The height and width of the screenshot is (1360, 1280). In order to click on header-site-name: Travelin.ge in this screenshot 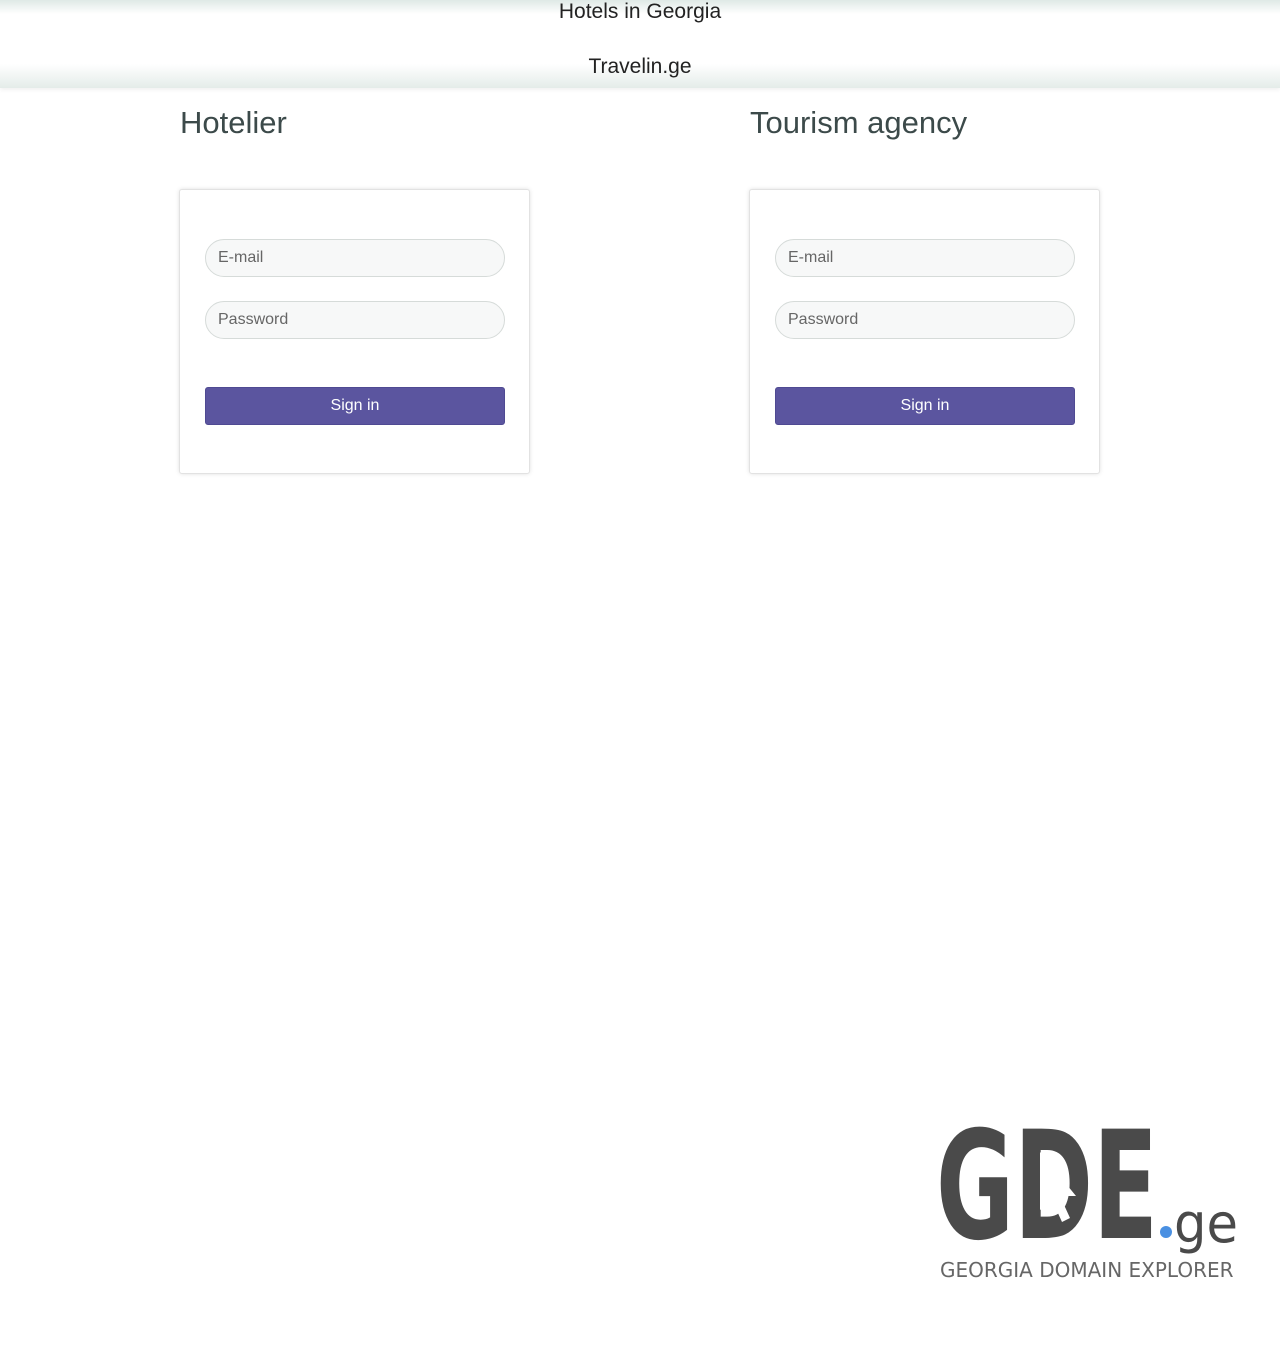, I will do `click(640, 67)`.